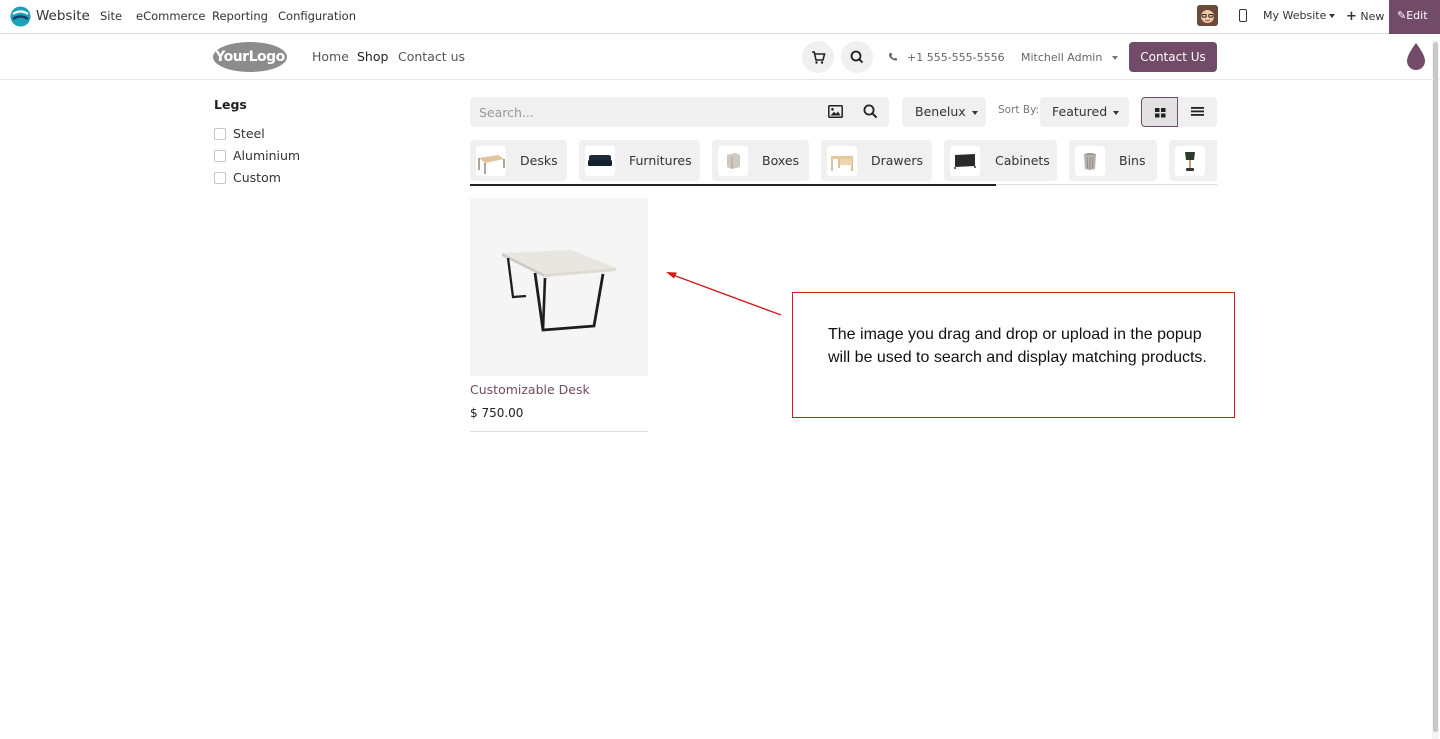 Image resolution: width=1440 pixels, height=739 pixels. What do you see at coordinates (1113, 160) in the screenshot?
I see `category-chip-bins: Bins` at bounding box center [1113, 160].